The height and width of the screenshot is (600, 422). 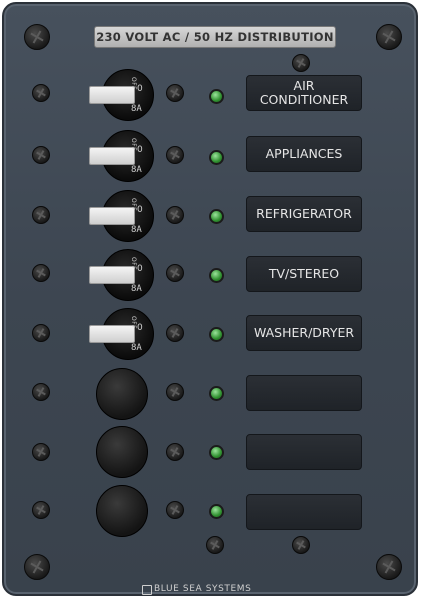 I want to click on circuit-label-line1: WASHER/DRYER, so click(x=304, y=332).